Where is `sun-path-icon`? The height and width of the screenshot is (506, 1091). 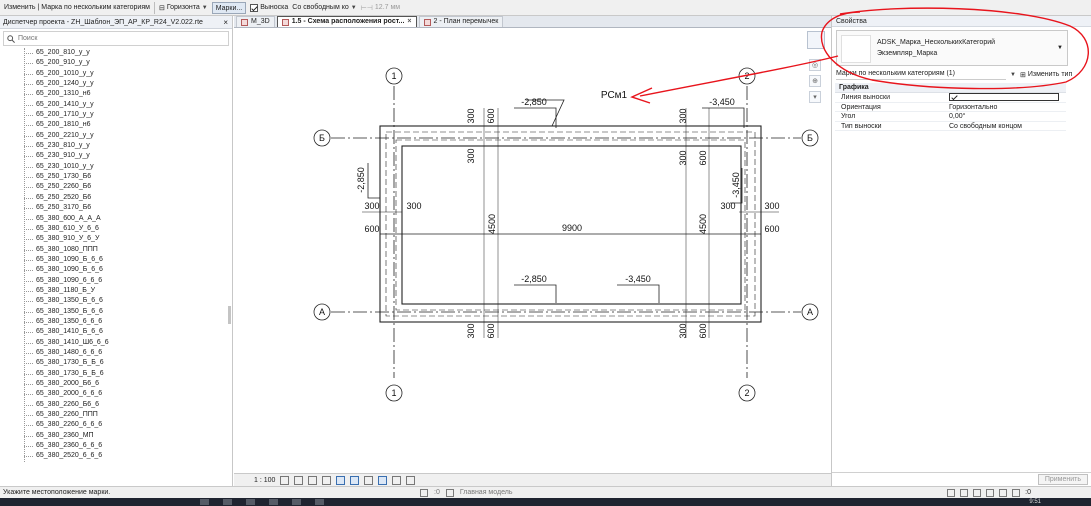 sun-path-icon is located at coordinates (313, 480).